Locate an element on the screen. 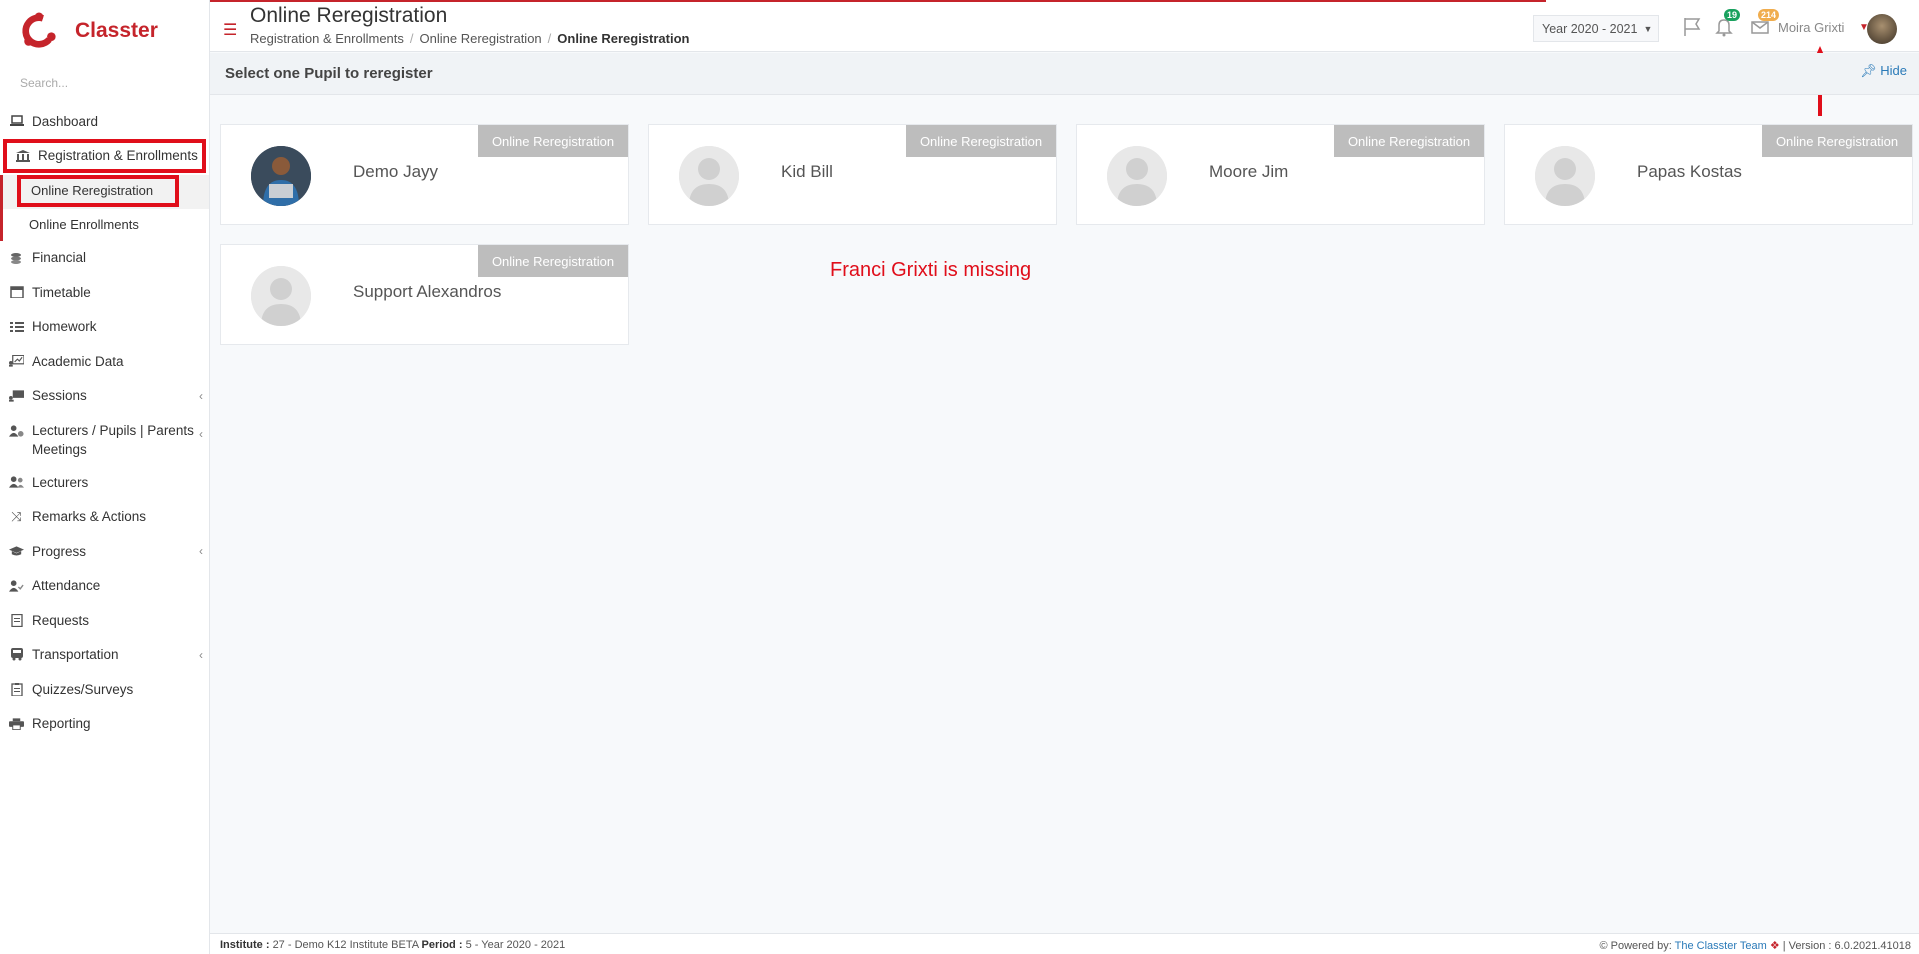 The height and width of the screenshot is (954, 1919). envelope-icon: 214 is located at coordinates (1764, 24).